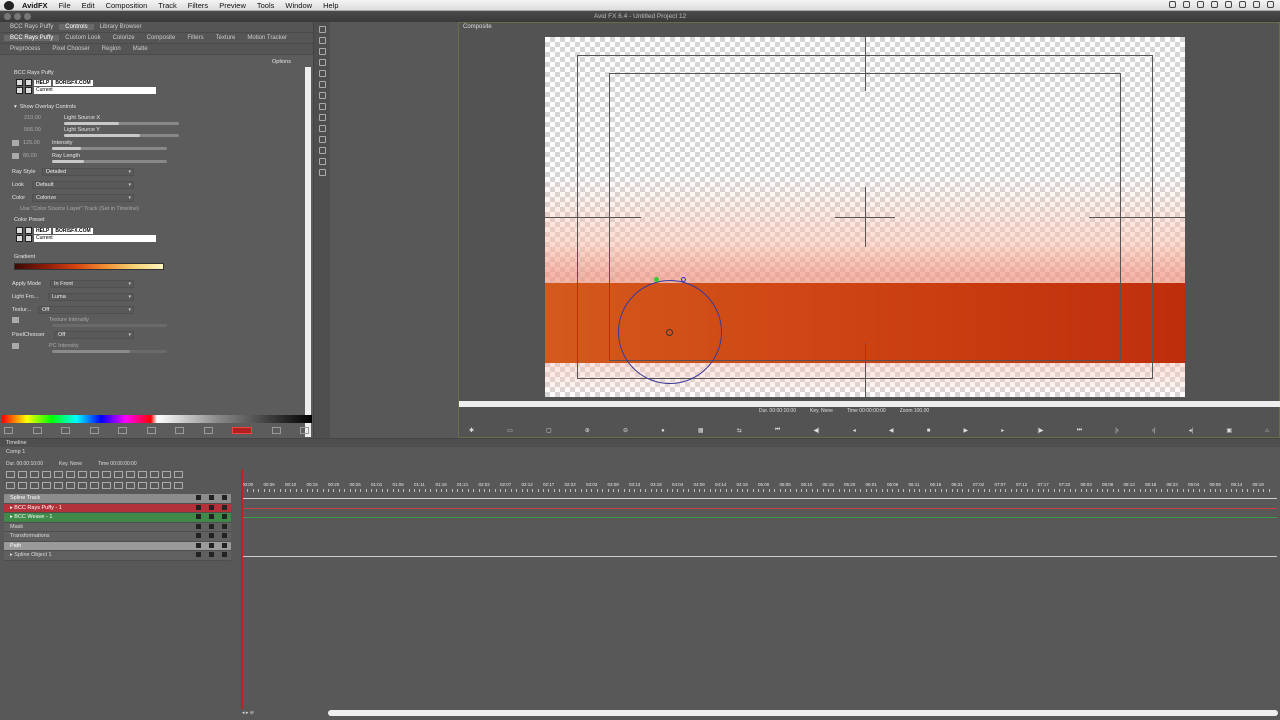 The height and width of the screenshot is (720, 1280). I want to click on zoom-in-icon: ⊕, so click(587, 430).